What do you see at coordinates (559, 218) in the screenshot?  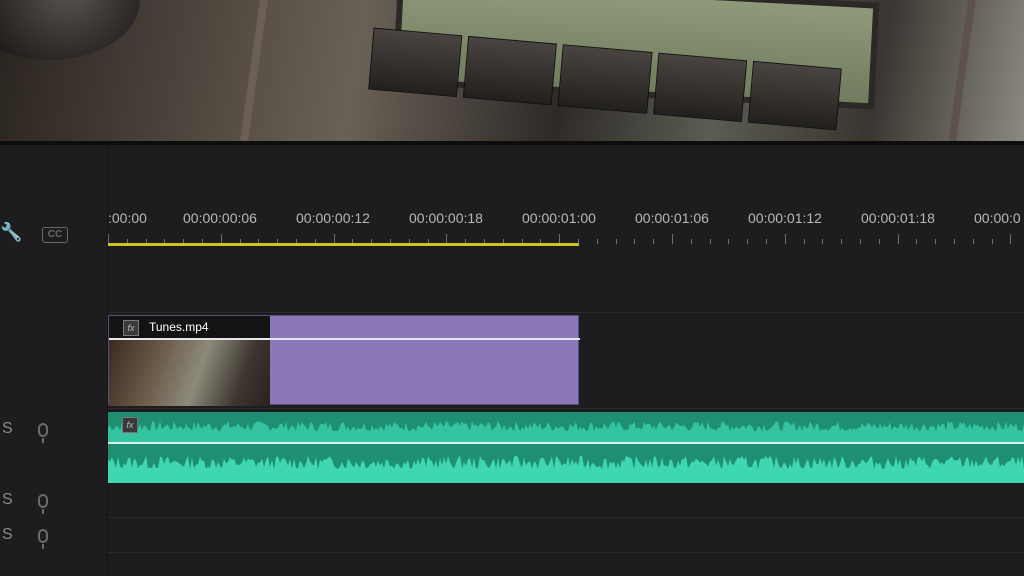 I see `timecode-label: 00:00:01:00` at bounding box center [559, 218].